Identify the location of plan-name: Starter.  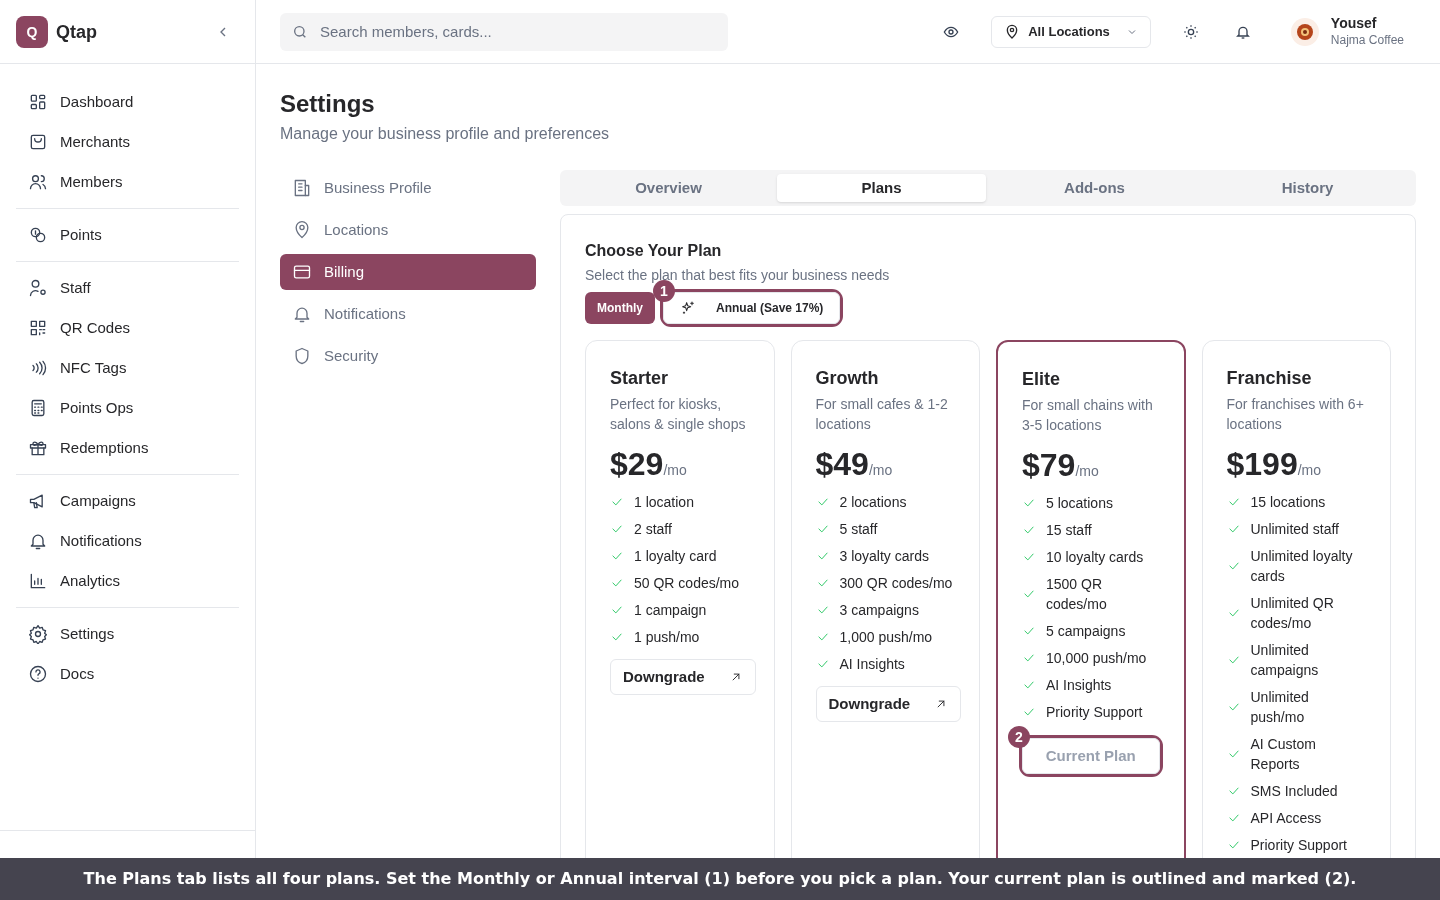
(640, 378).